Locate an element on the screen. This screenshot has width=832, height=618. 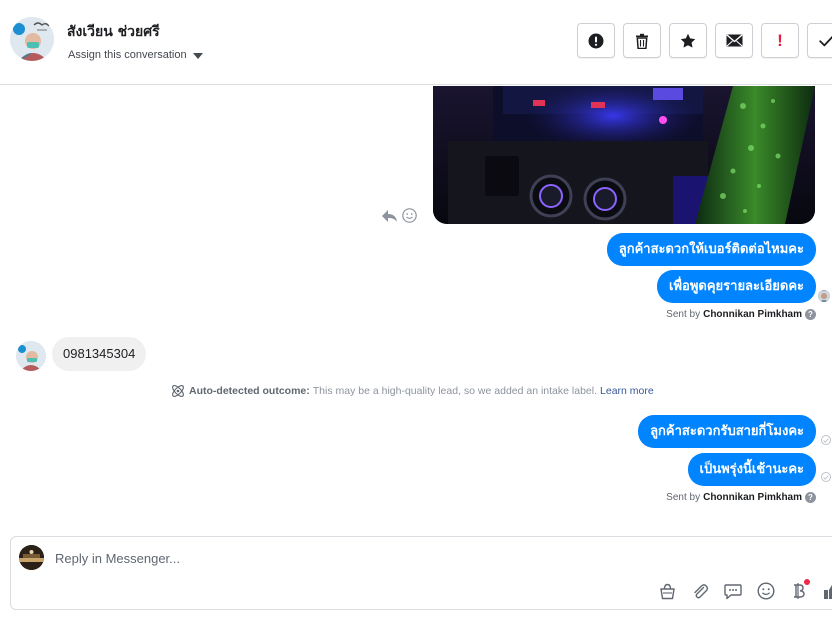
conversation-actions: ! is located at coordinates (704, 40).